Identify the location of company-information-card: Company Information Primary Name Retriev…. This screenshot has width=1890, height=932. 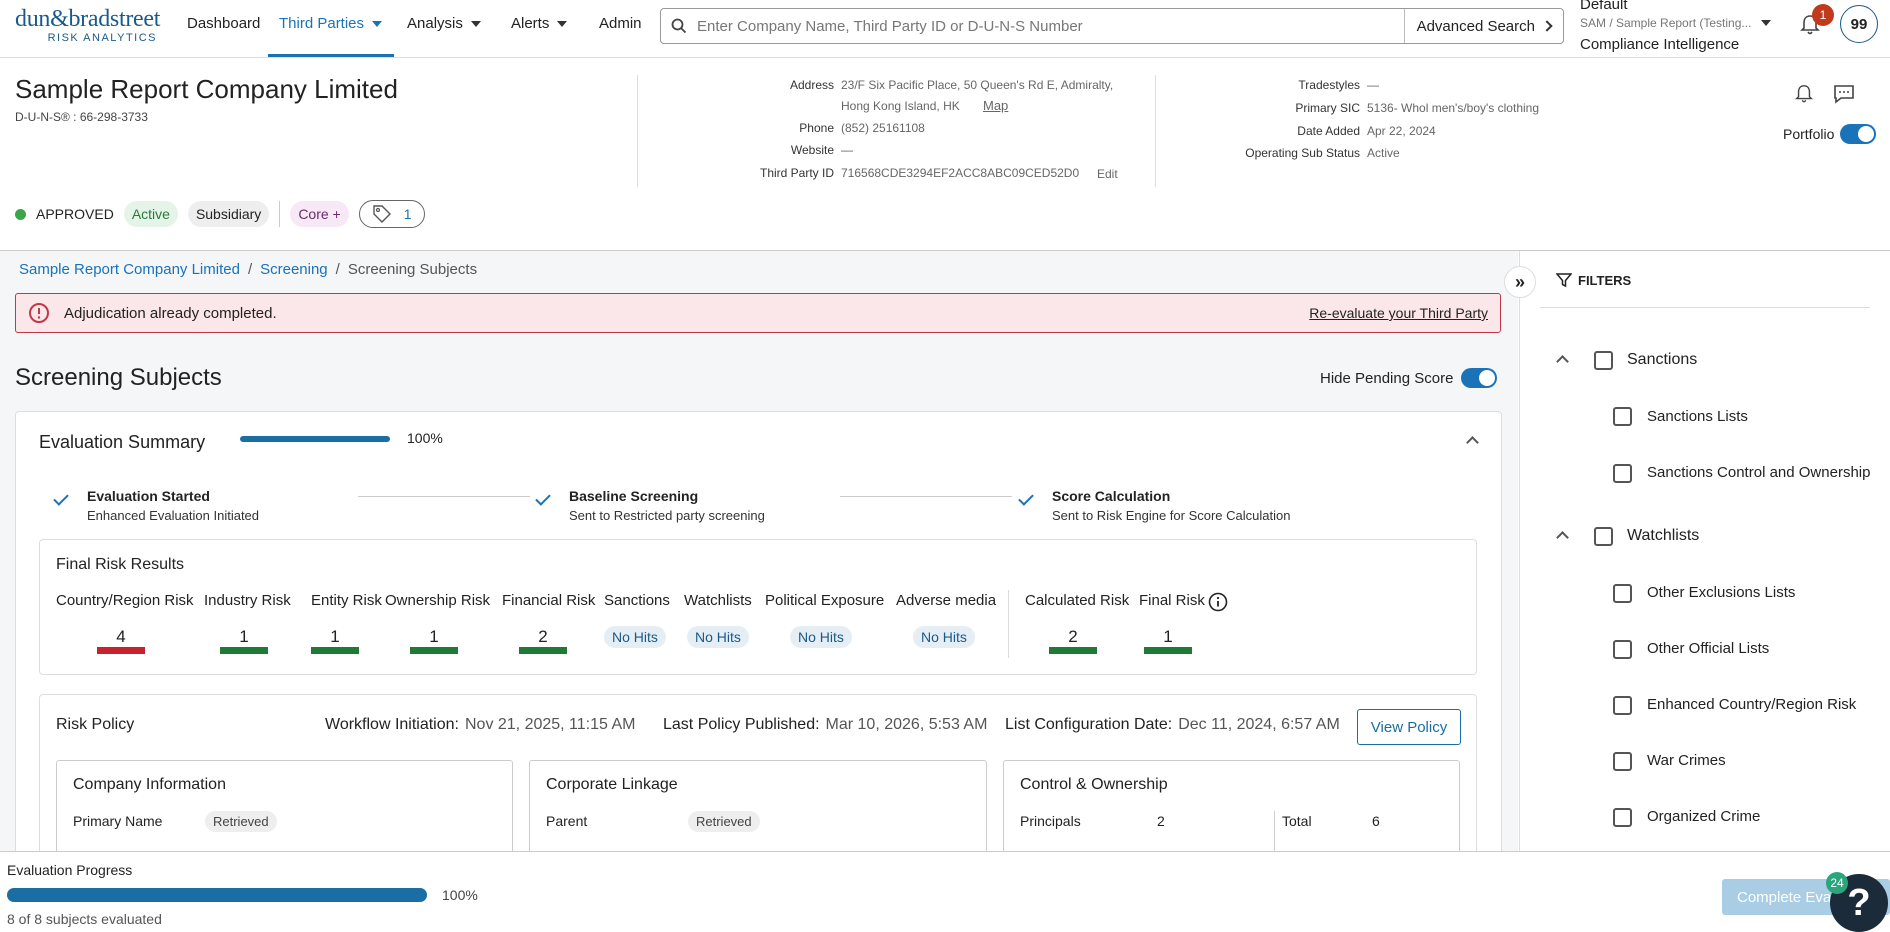
(284, 810).